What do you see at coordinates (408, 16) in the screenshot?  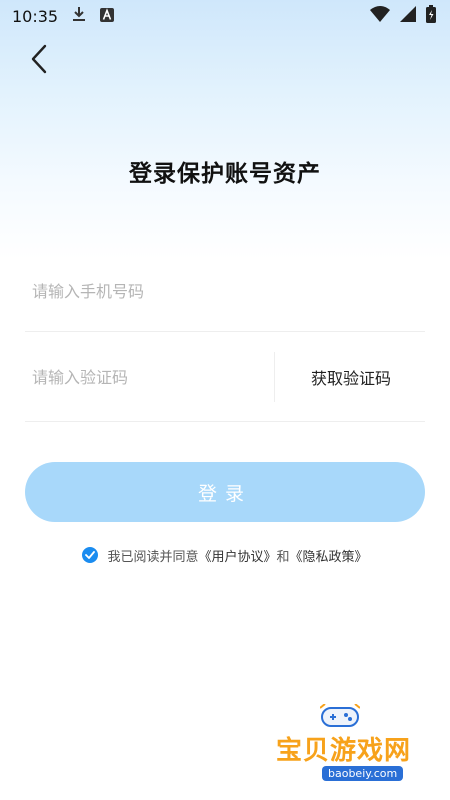 I see `signal-icon` at bounding box center [408, 16].